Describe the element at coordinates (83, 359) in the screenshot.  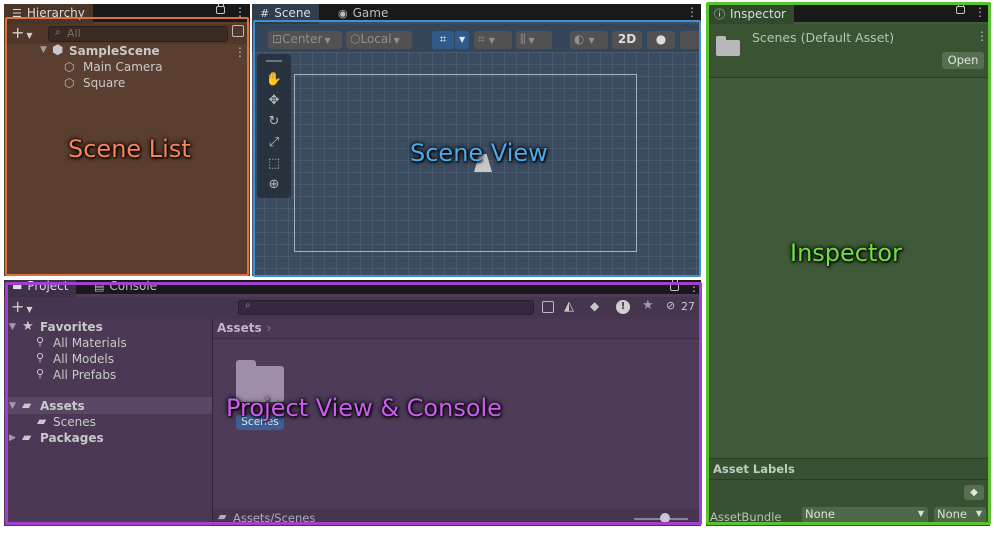
I see `favorite-item-all-models: All Models` at that location.